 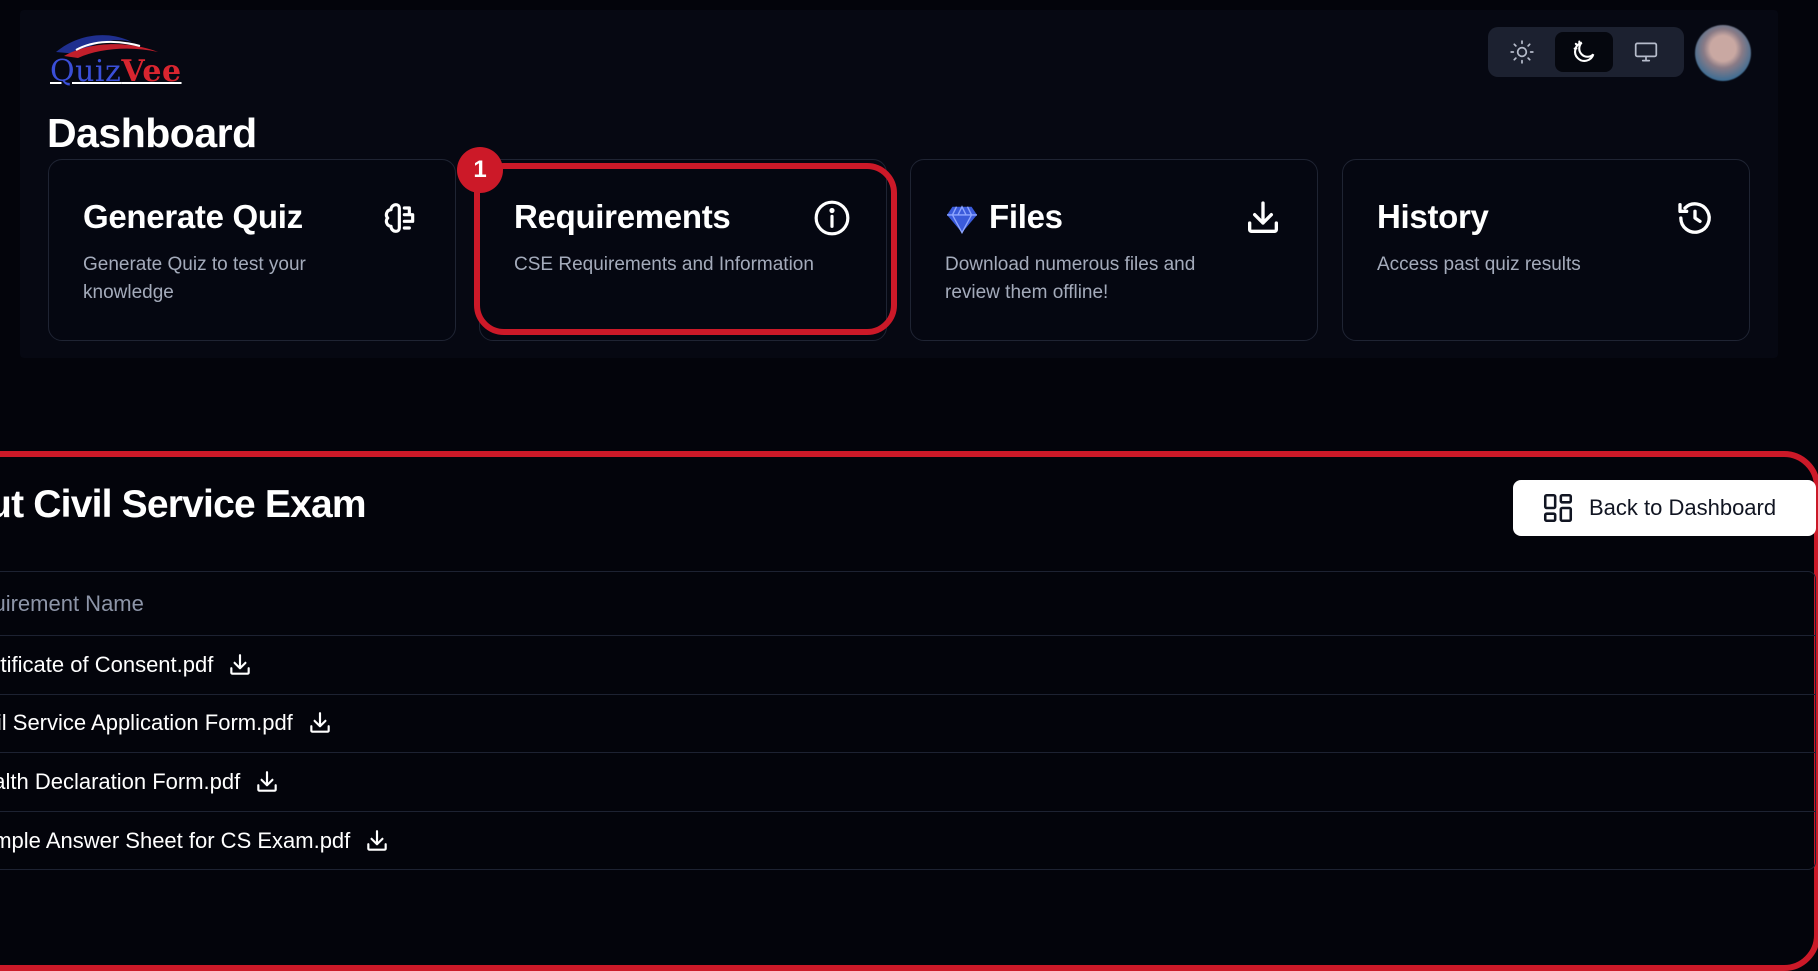 What do you see at coordinates (72, 603) in the screenshot?
I see `column-header-requirement-name: equirement Name` at bounding box center [72, 603].